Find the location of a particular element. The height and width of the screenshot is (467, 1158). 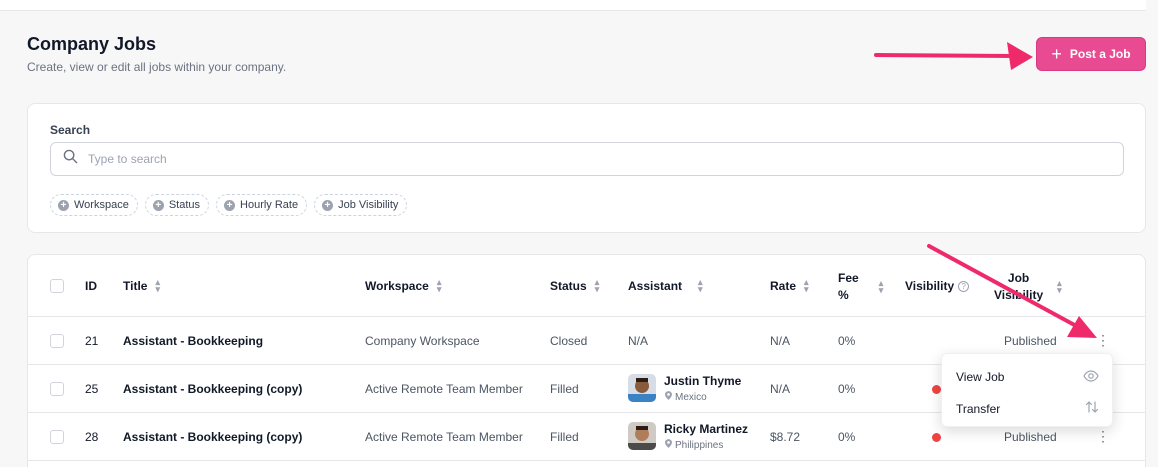

column-label: Workspace is located at coordinates (397, 286).